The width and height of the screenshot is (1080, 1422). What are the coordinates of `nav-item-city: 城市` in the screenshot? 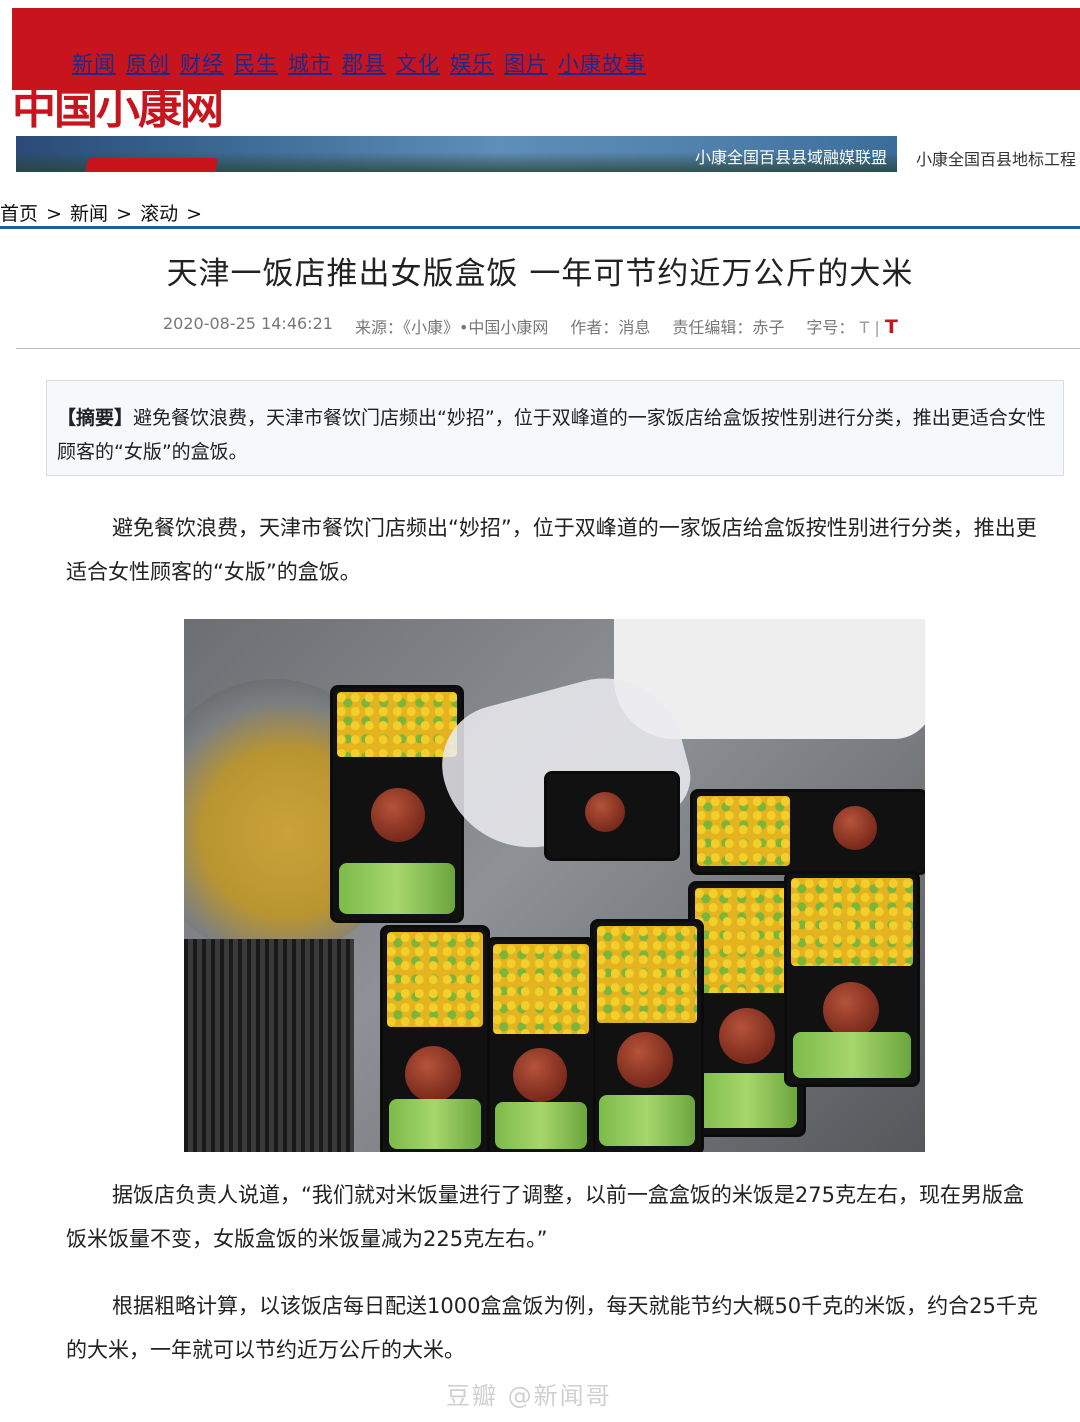 It's located at (310, 63).